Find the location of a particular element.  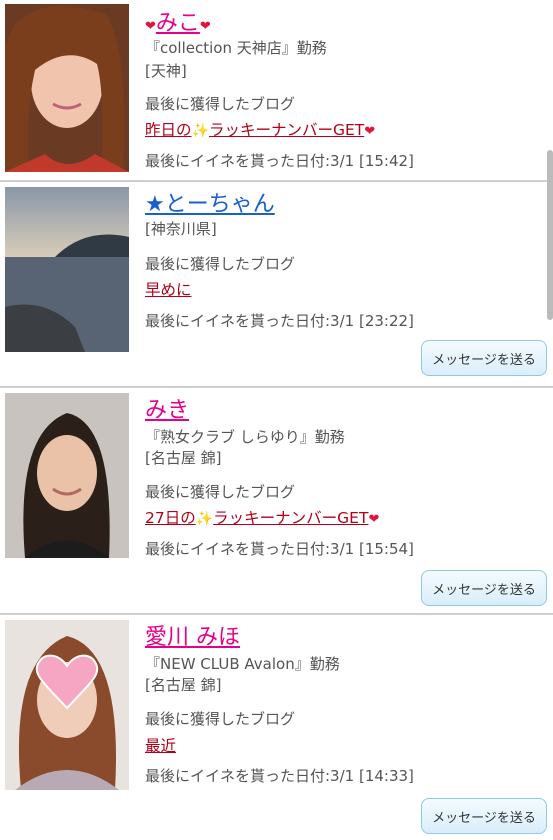

last-like-text: 最後にイイネを貰った日付:3/1 [14:33] is located at coordinates (279, 776).